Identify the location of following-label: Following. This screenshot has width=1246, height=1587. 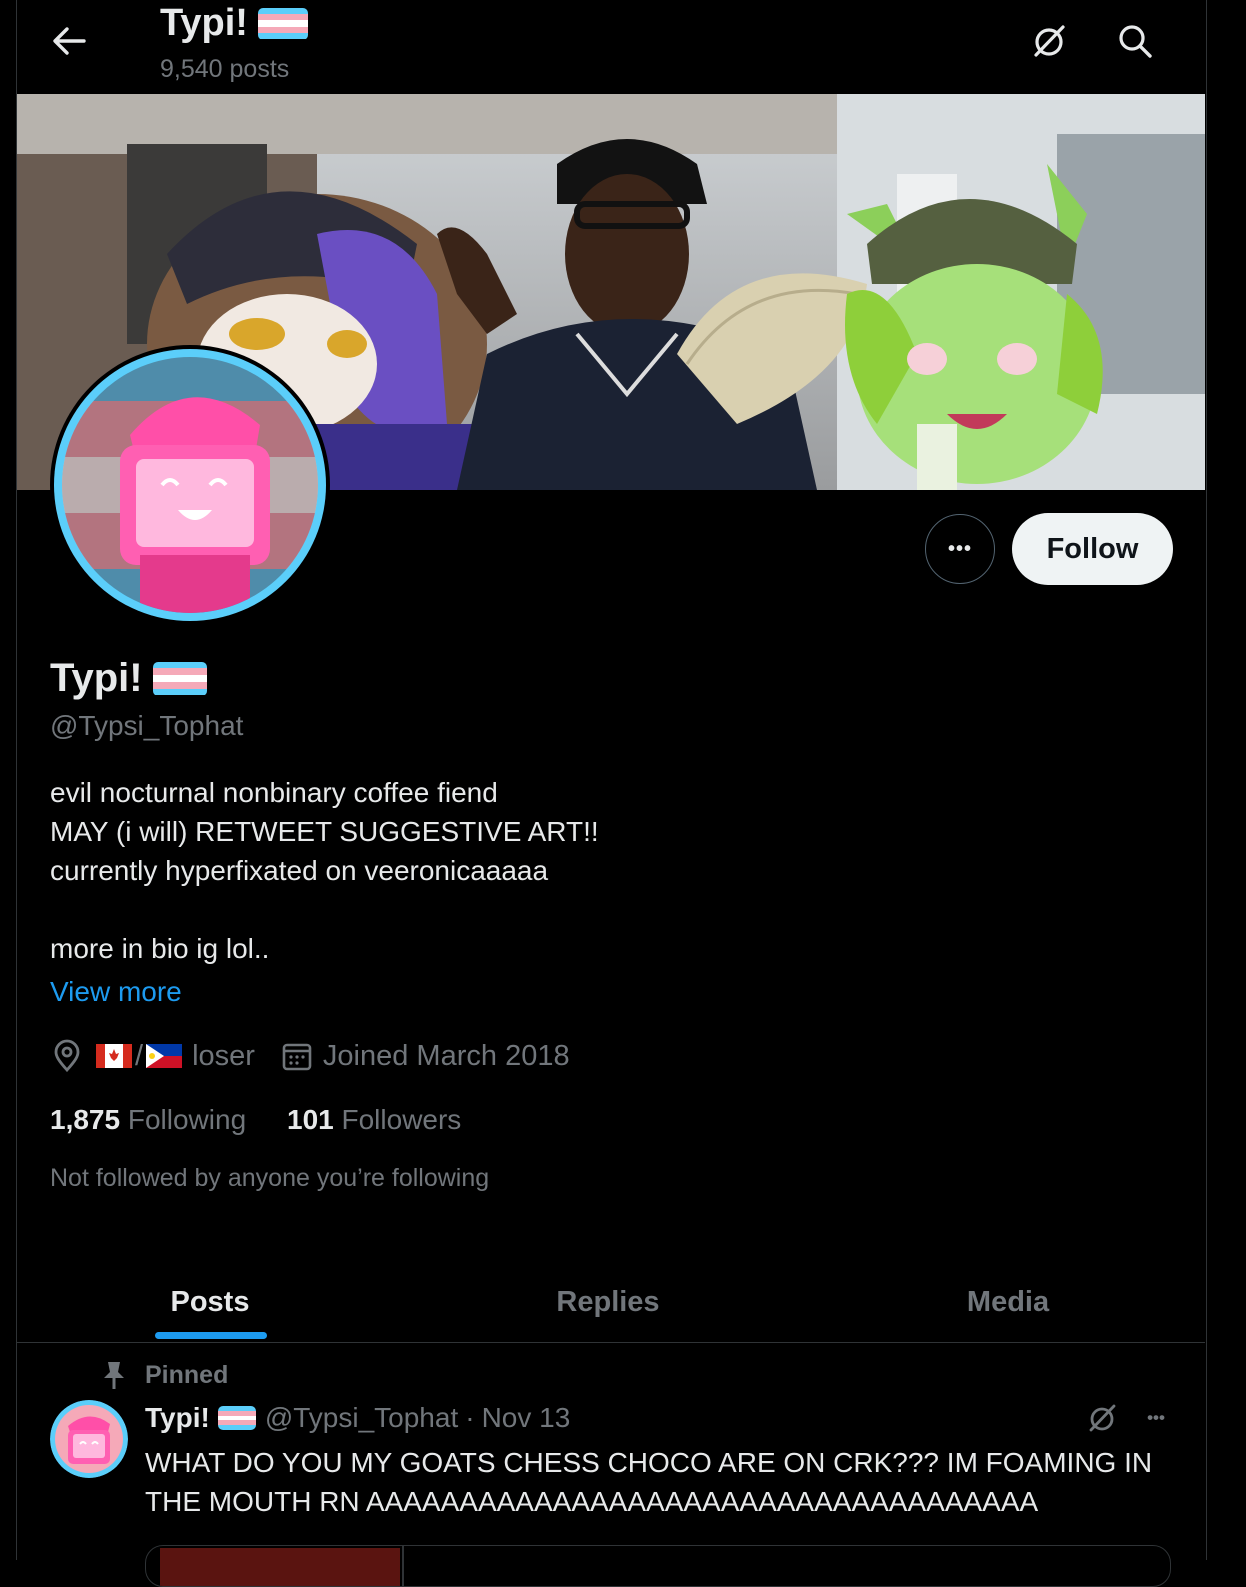
(187, 1119).